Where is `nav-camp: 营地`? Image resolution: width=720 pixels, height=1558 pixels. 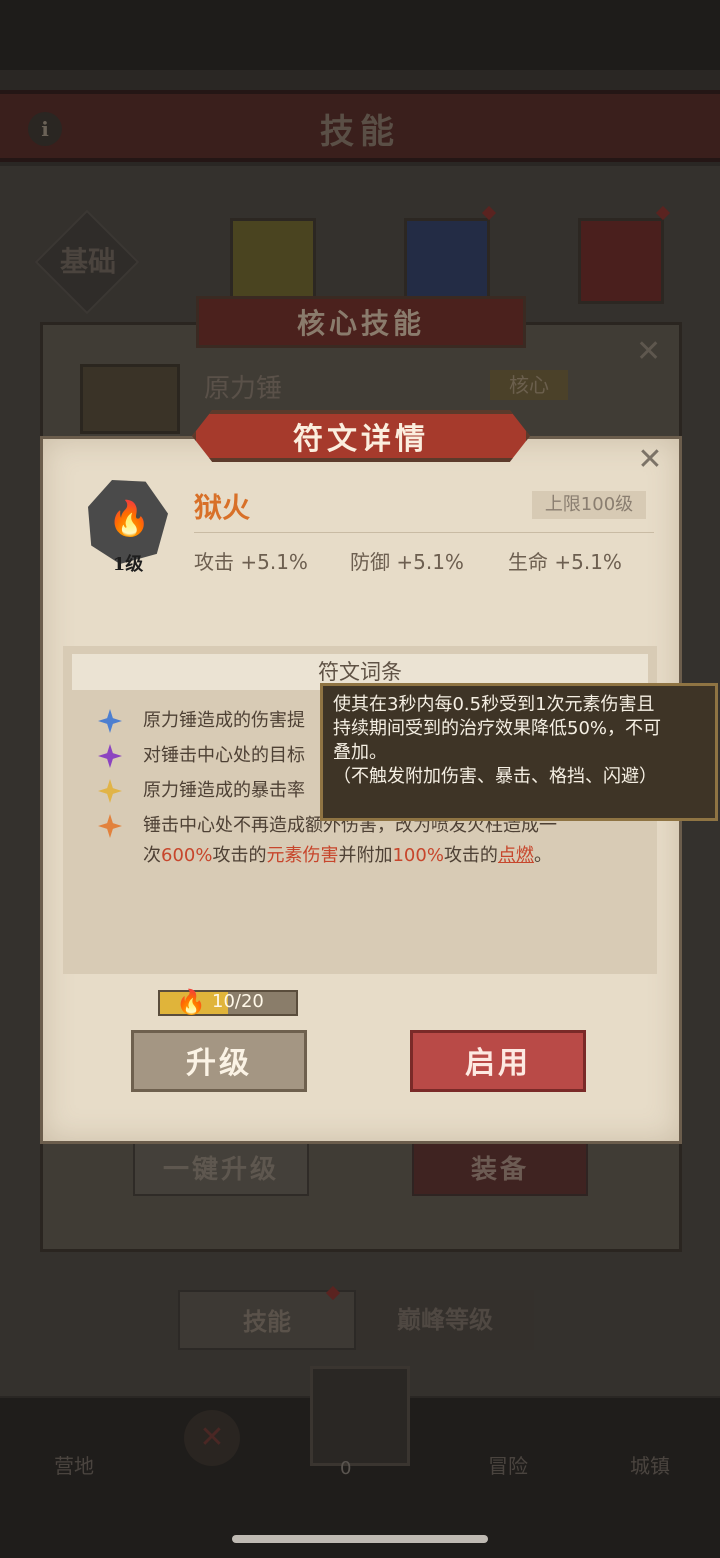
nav-camp: 营地 is located at coordinates (74, 1464).